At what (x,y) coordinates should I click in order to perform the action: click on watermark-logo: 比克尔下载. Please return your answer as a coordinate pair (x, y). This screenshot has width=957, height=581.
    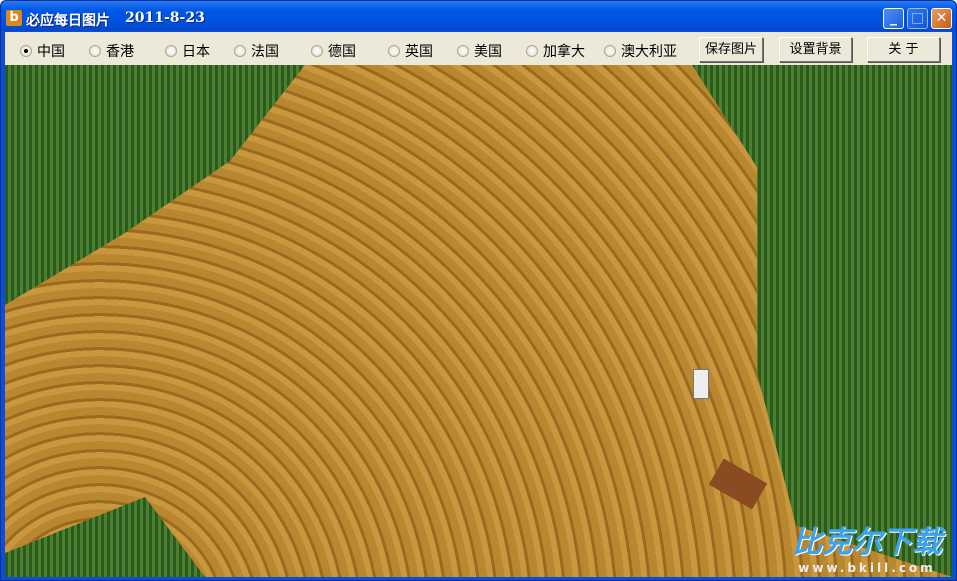
    Looking at the image, I should click on (867, 542).